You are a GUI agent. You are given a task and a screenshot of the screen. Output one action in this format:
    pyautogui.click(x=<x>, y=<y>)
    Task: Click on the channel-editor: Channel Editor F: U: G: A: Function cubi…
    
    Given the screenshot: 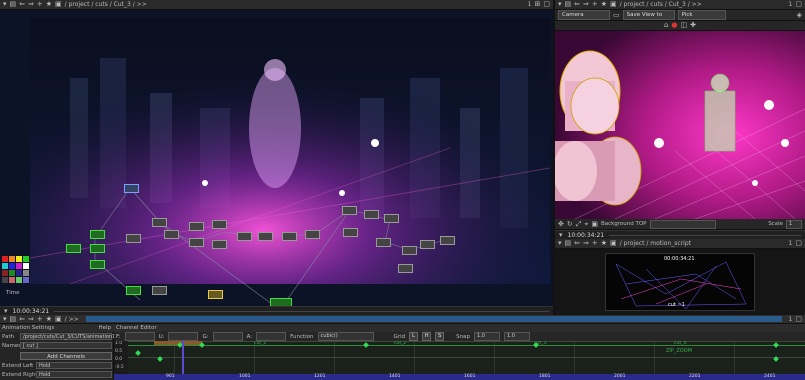 What is the action you would take?
    pyautogui.click(x=459, y=352)
    